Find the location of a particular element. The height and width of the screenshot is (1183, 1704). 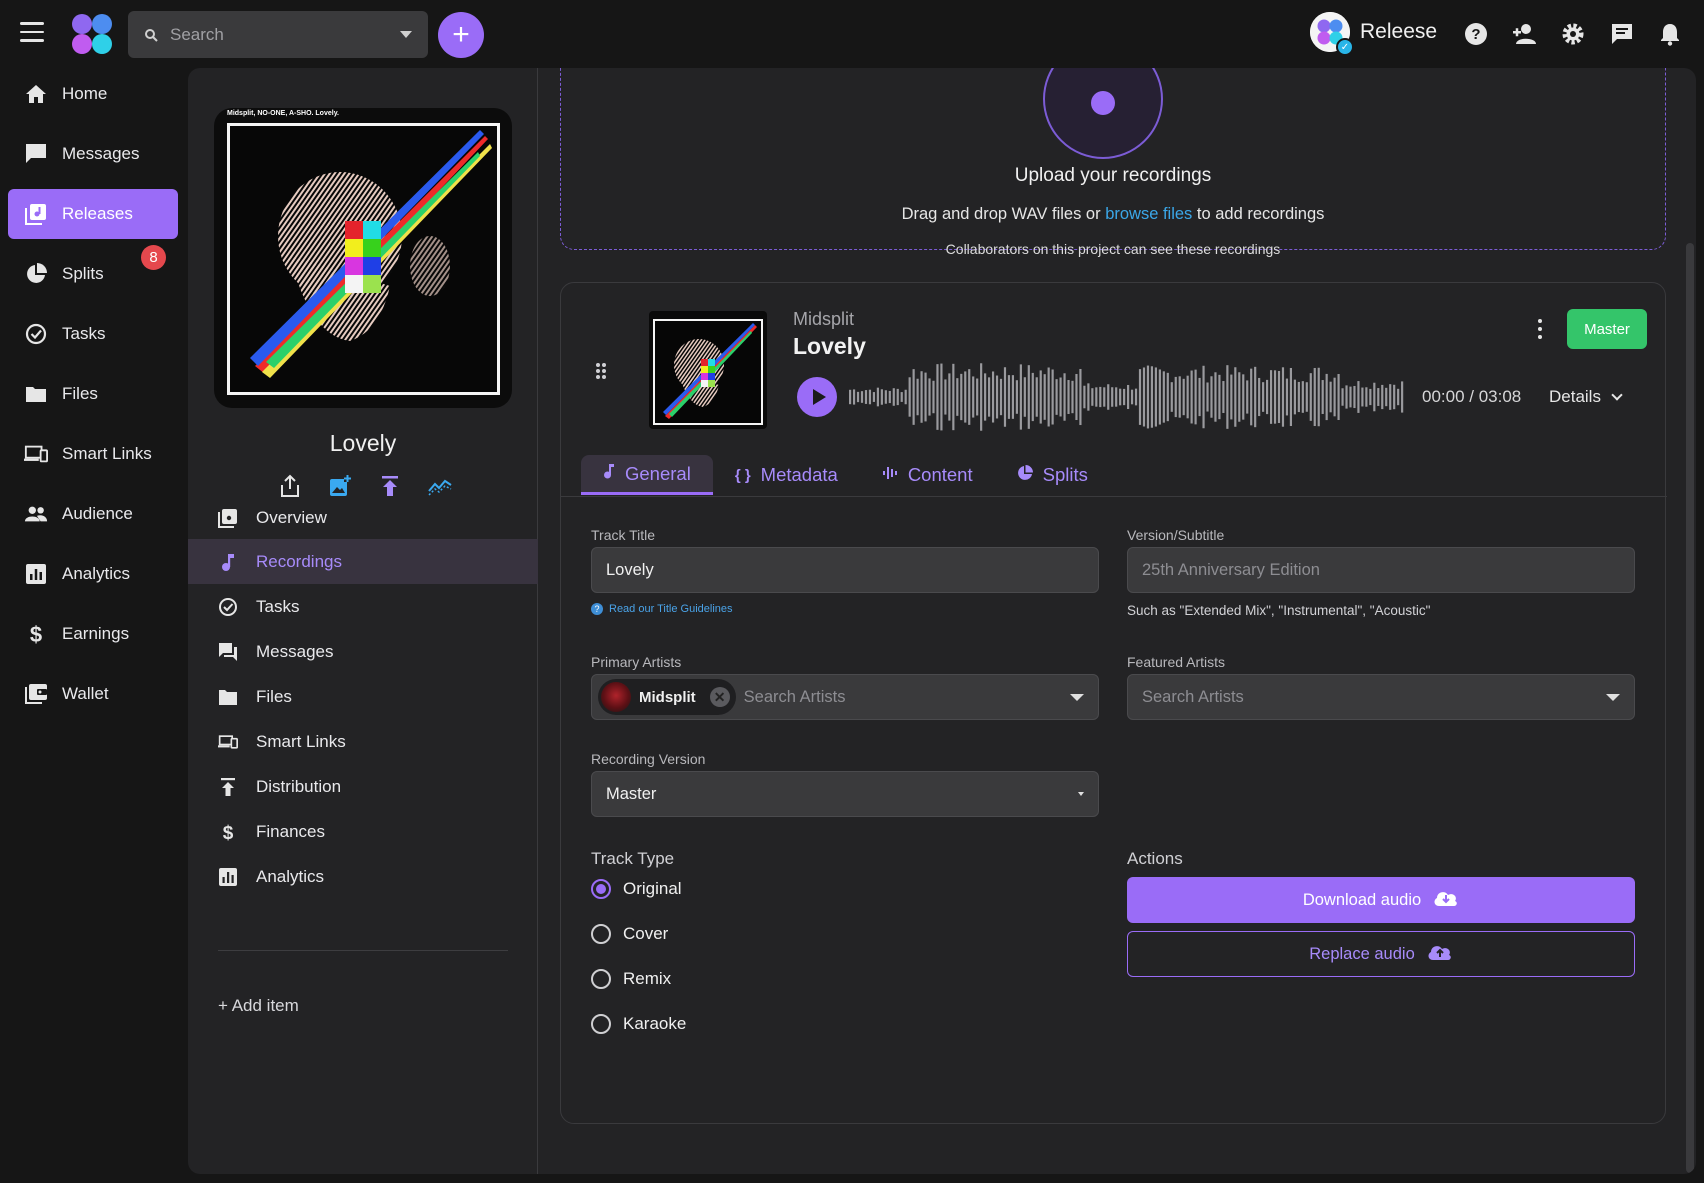

subnav-label: Tasks is located at coordinates (278, 606).